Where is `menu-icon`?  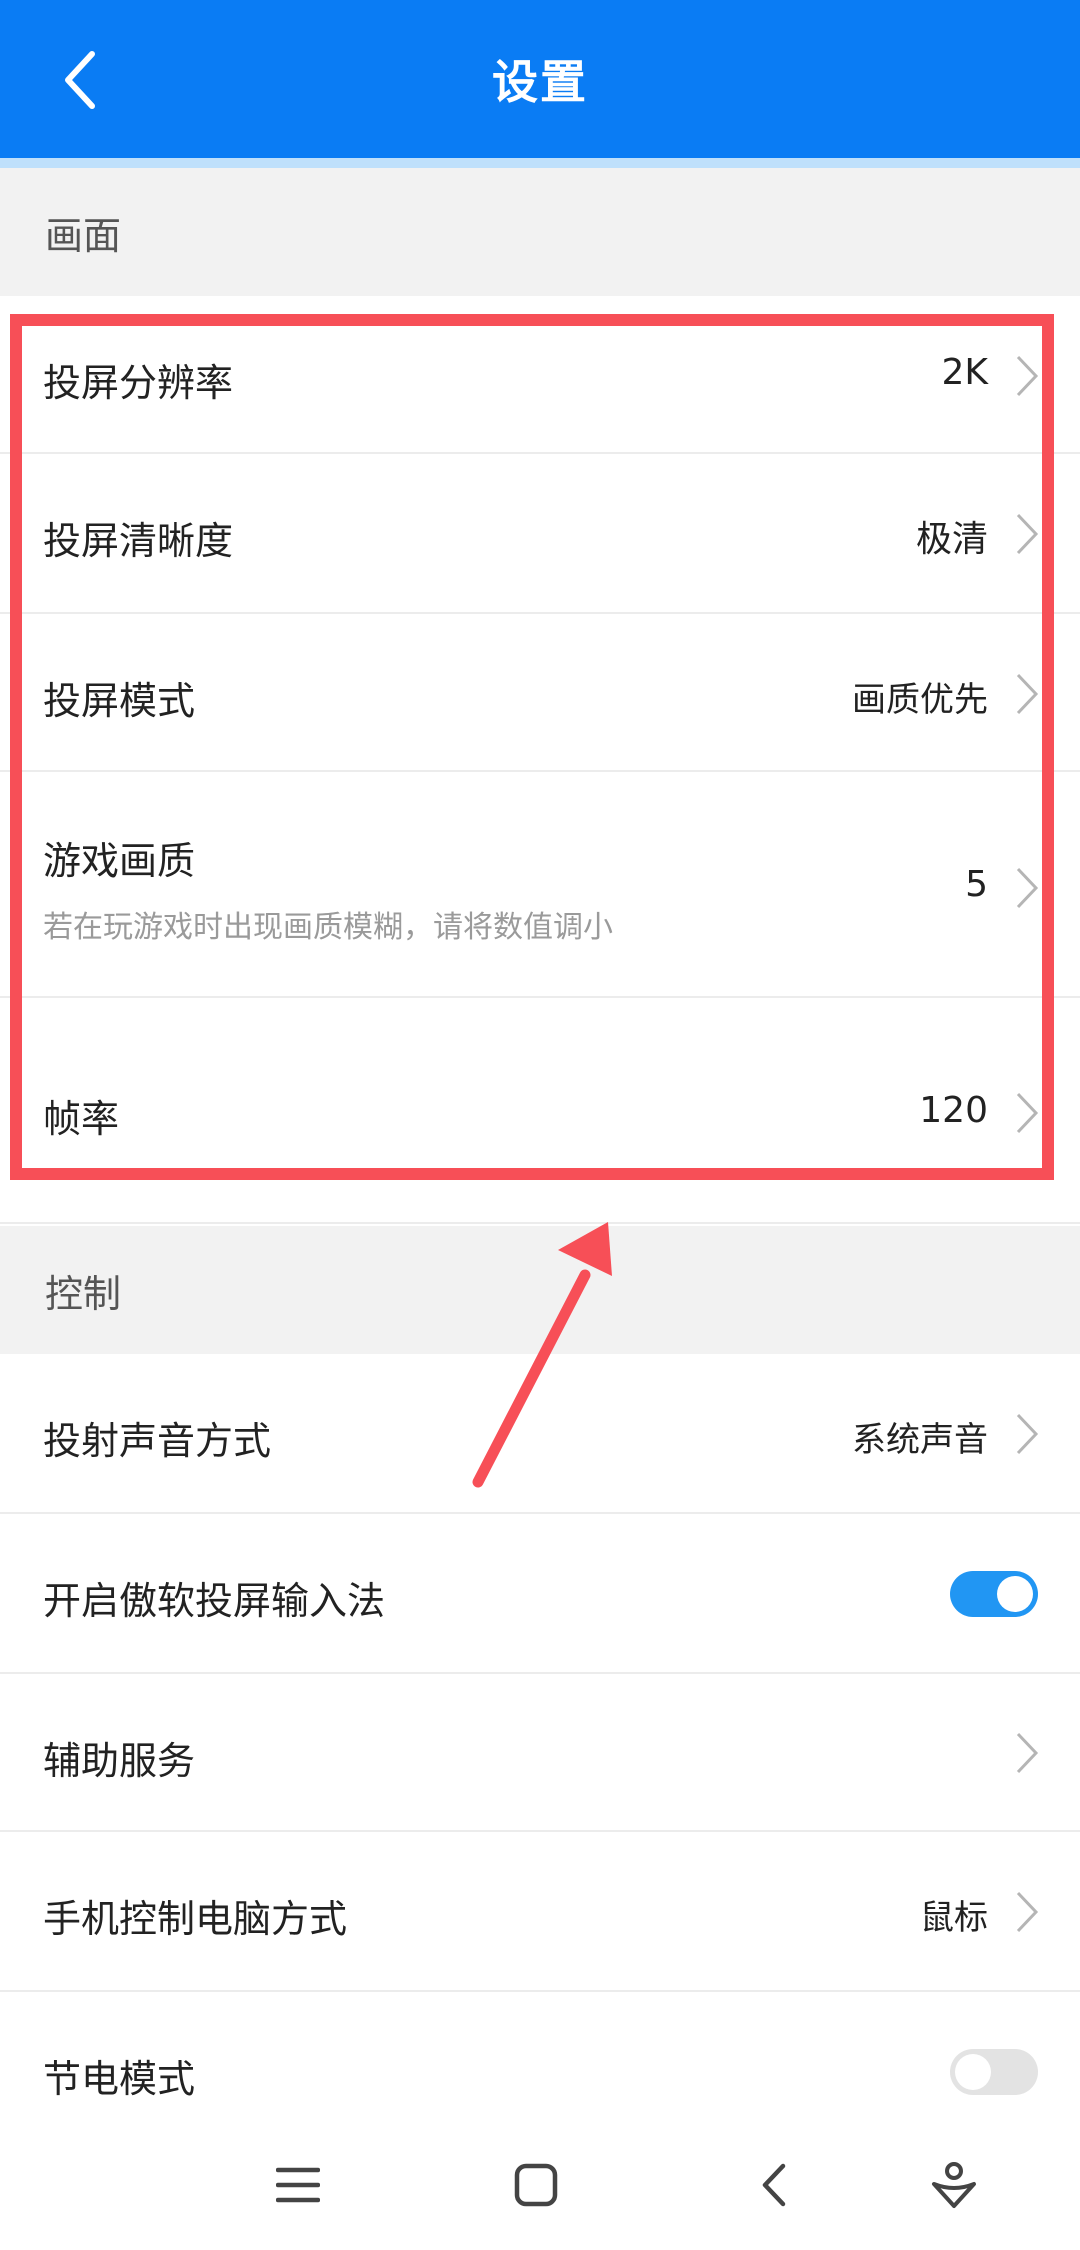 menu-icon is located at coordinates (298, 2185).